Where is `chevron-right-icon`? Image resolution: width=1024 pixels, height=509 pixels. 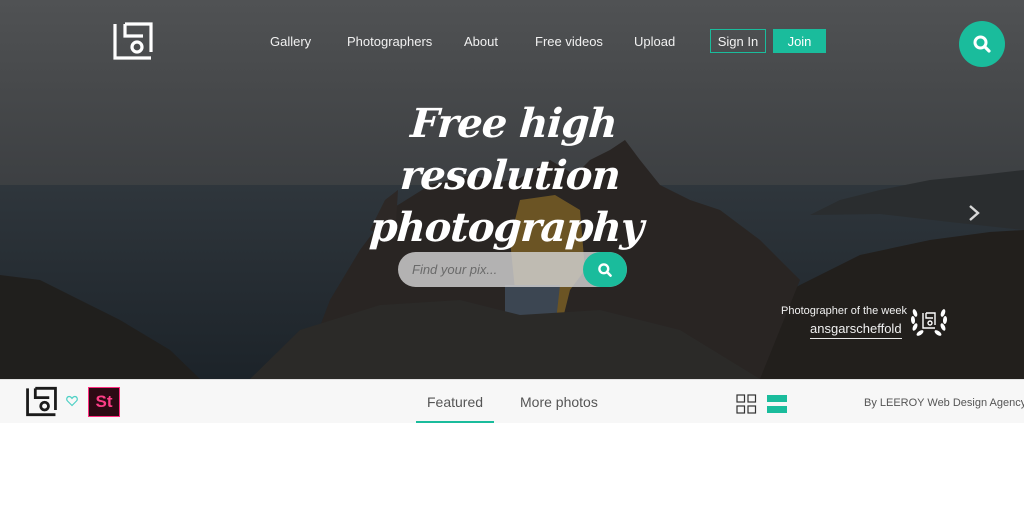
chevron-right-icon is located at coordinates (974, 213).